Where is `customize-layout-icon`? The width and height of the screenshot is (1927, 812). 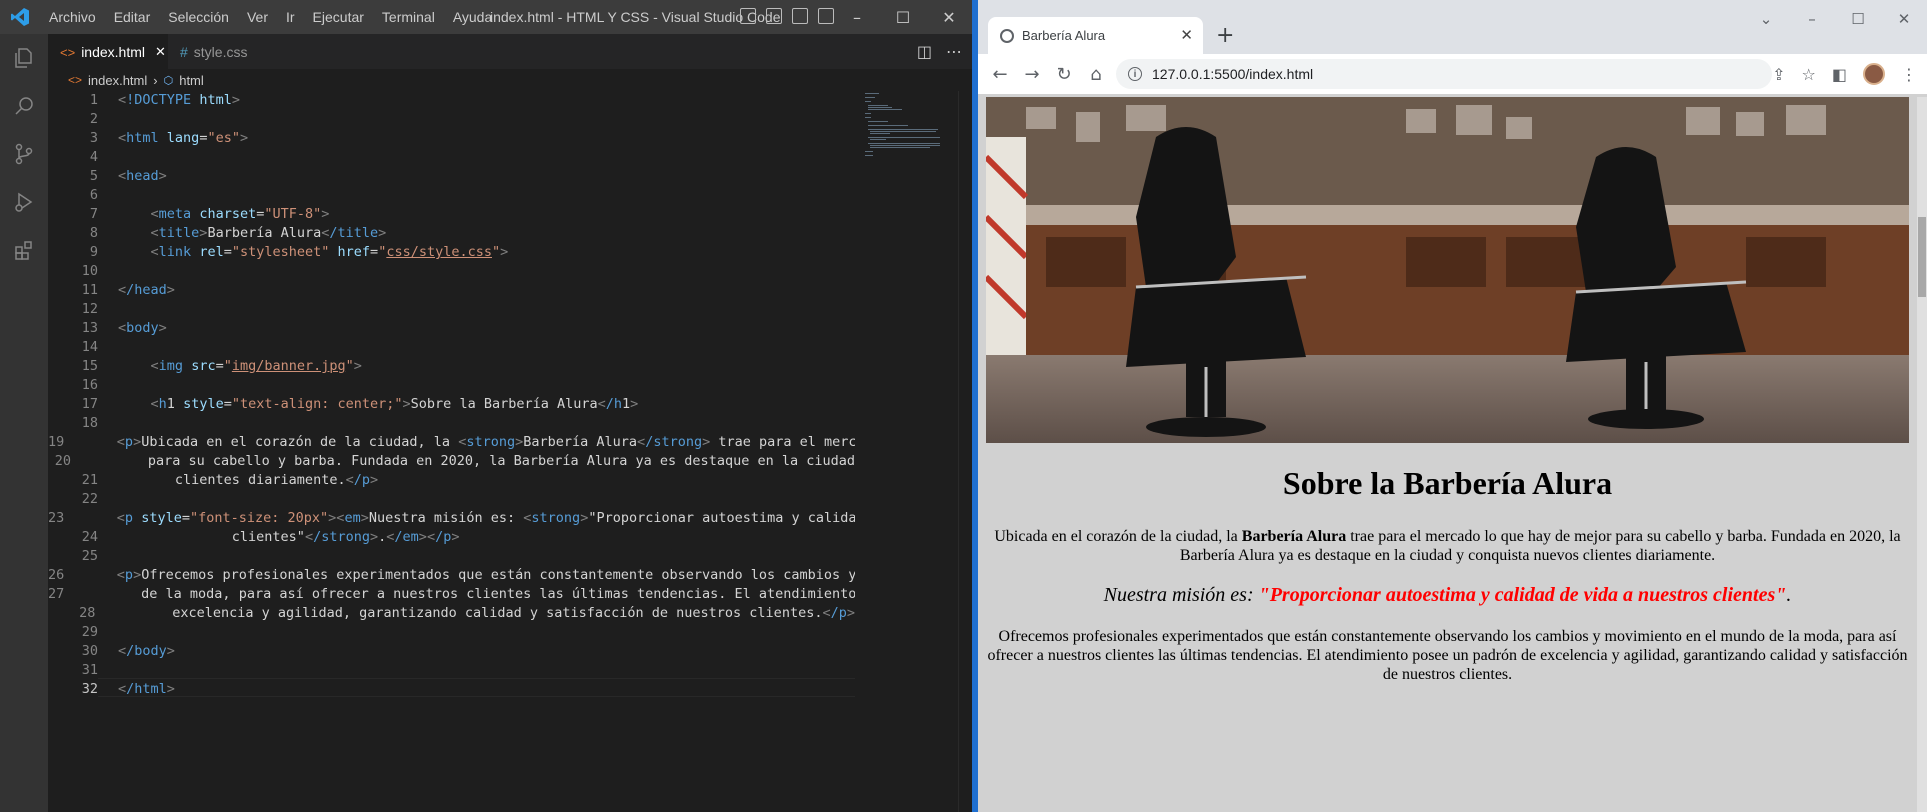
customize-layout-icon is located at coordinates (826, 16).